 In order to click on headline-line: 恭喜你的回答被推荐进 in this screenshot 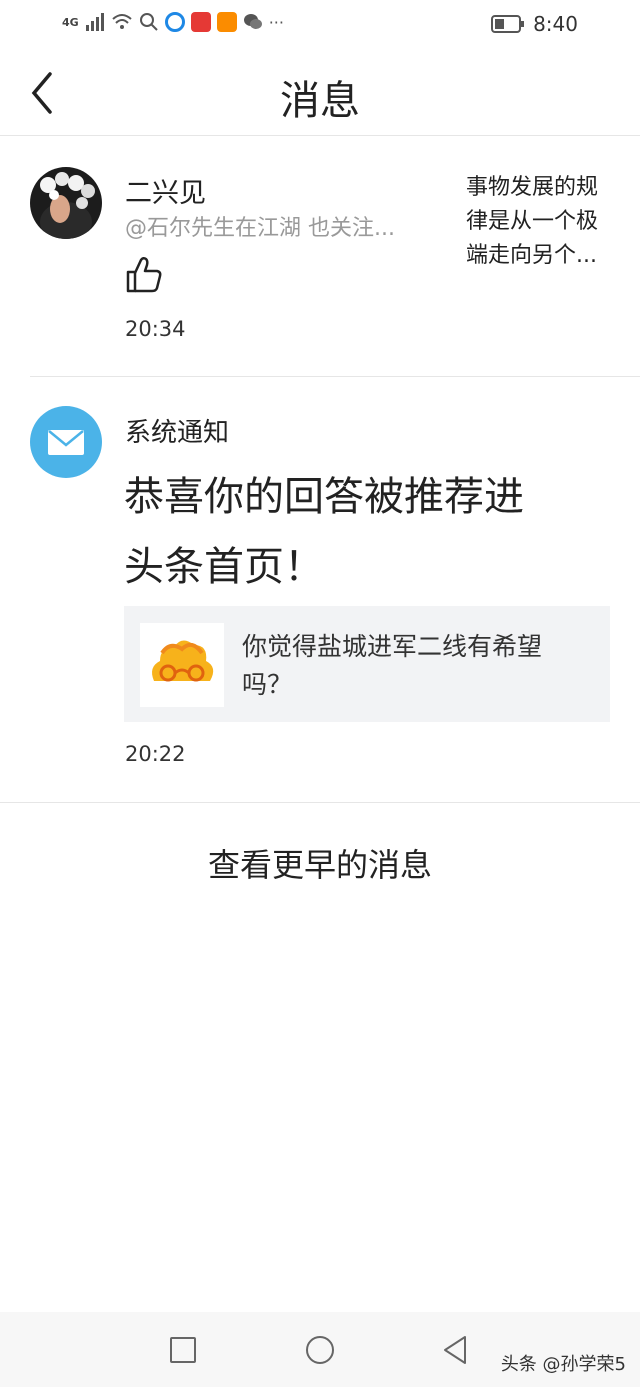, I will do `click(324, 497)`.